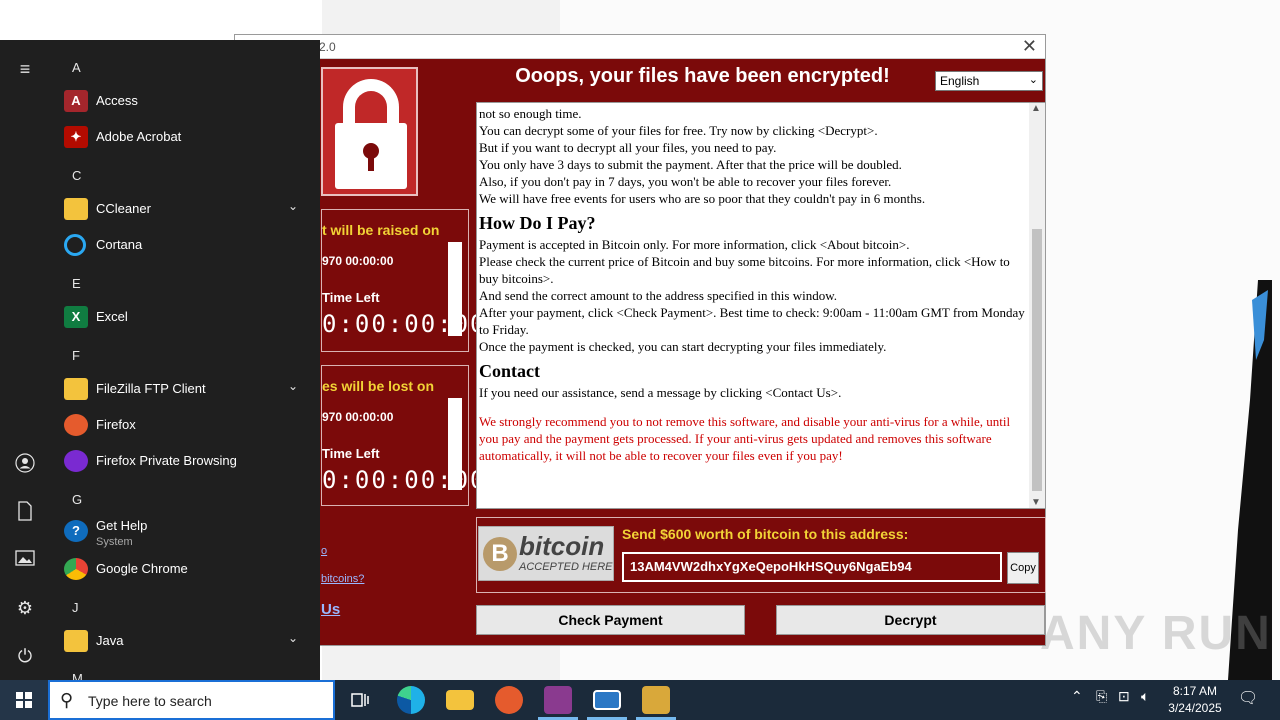 This screenshot has height=720, width=1280. I want to click on network-icon: ⊡, so click(1124, 696).